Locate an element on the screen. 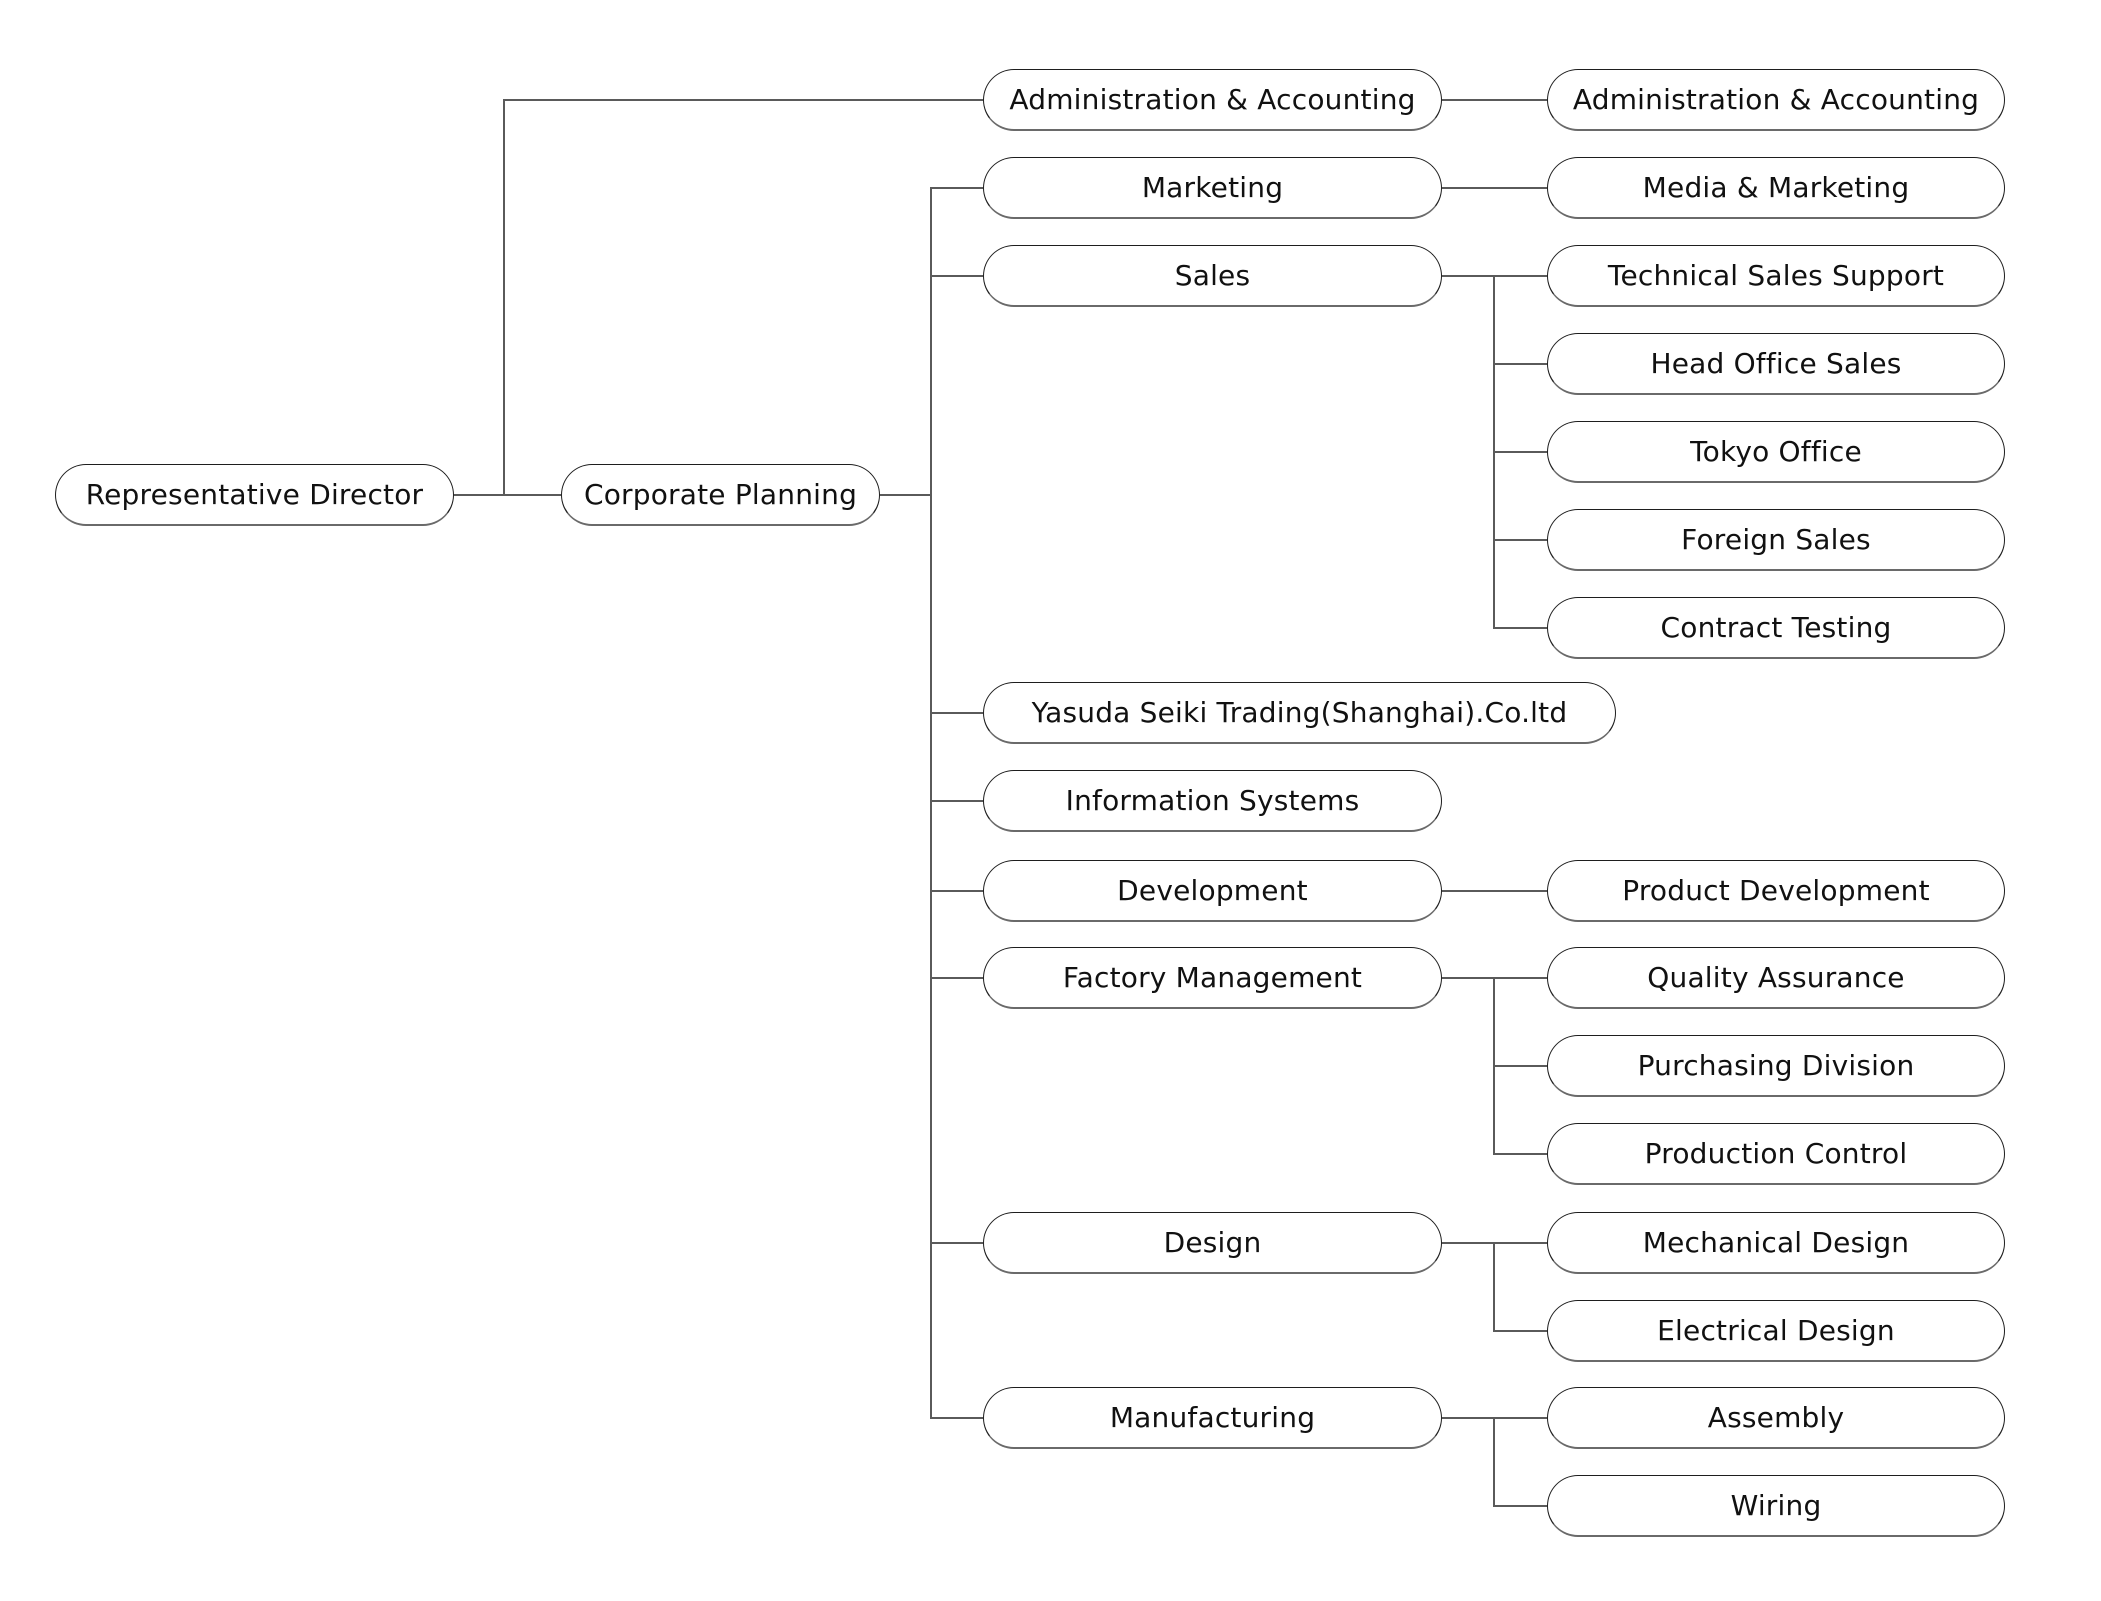  node-electrical-design: Electrical Design is located at coordinates (1776, 1331).